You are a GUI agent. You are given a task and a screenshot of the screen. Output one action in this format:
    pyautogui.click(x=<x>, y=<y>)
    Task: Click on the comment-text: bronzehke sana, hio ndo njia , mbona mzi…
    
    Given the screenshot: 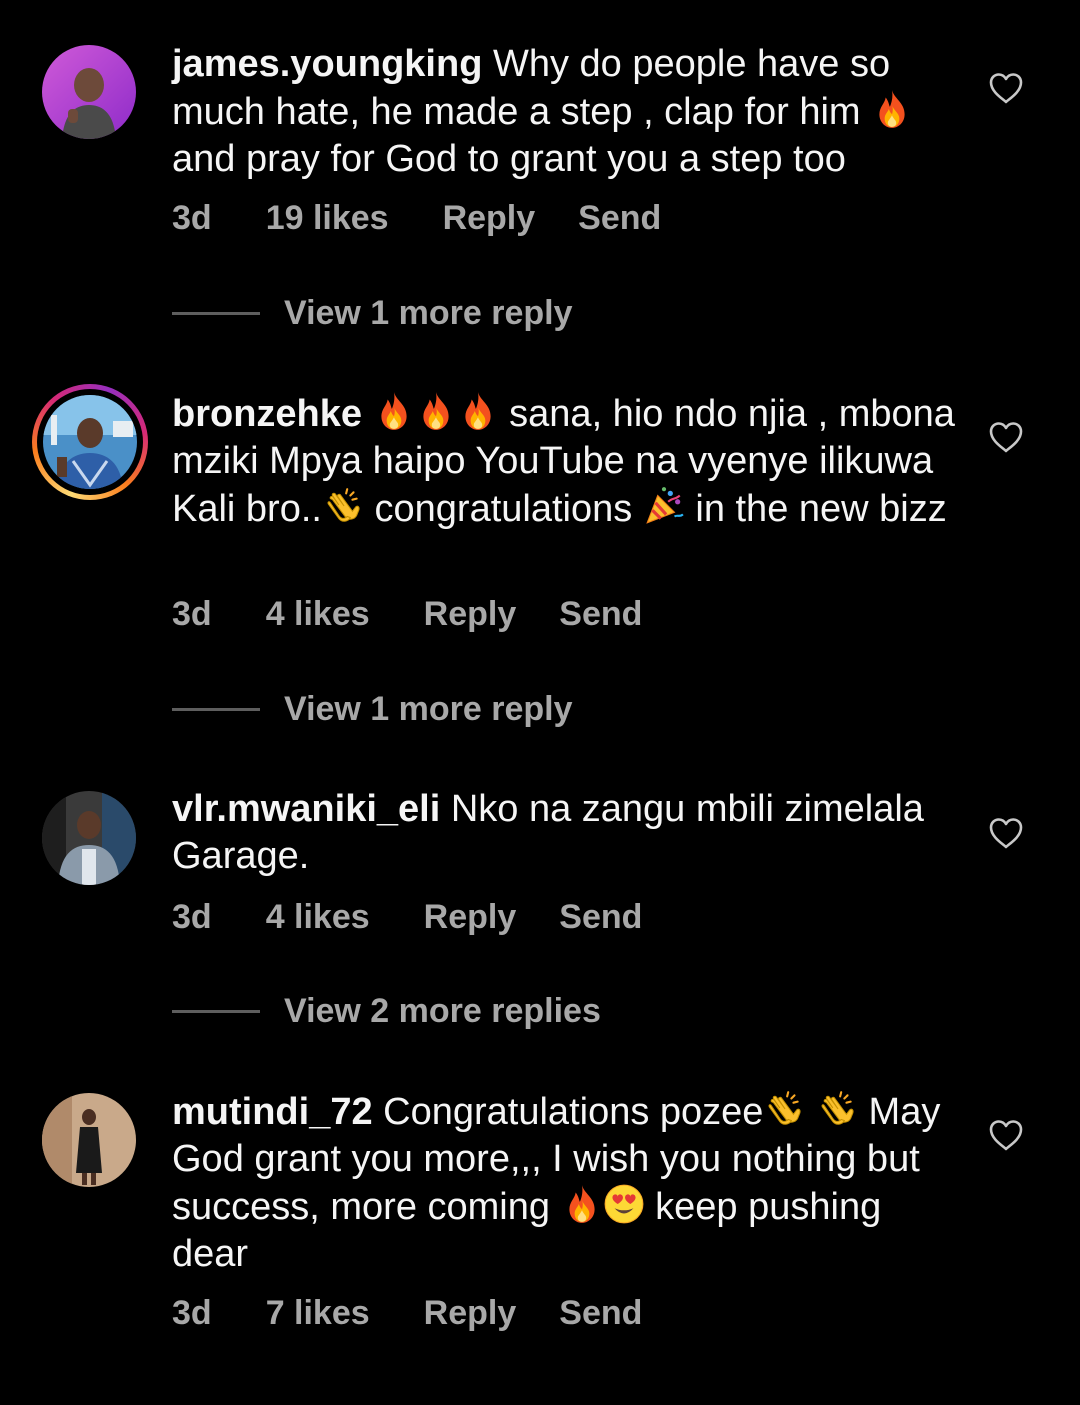 What is the action you would take?
    pyautogui.click(x=567, y=461)
    